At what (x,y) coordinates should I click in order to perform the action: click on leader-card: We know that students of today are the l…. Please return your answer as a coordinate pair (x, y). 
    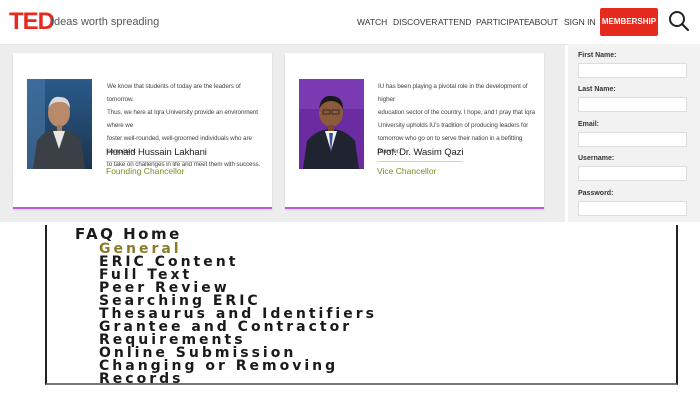
    Looking at the image, I should click on (142, 131).